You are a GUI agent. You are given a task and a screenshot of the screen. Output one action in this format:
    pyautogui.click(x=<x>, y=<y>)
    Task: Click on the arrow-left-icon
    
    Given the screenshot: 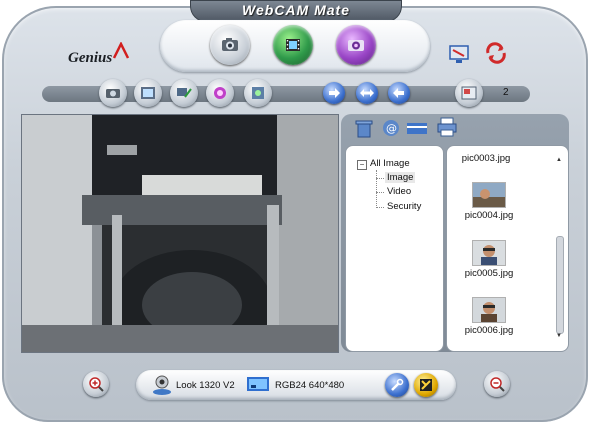 What is the action you would take?
    pyautogui.click(x=398, y=93)
    